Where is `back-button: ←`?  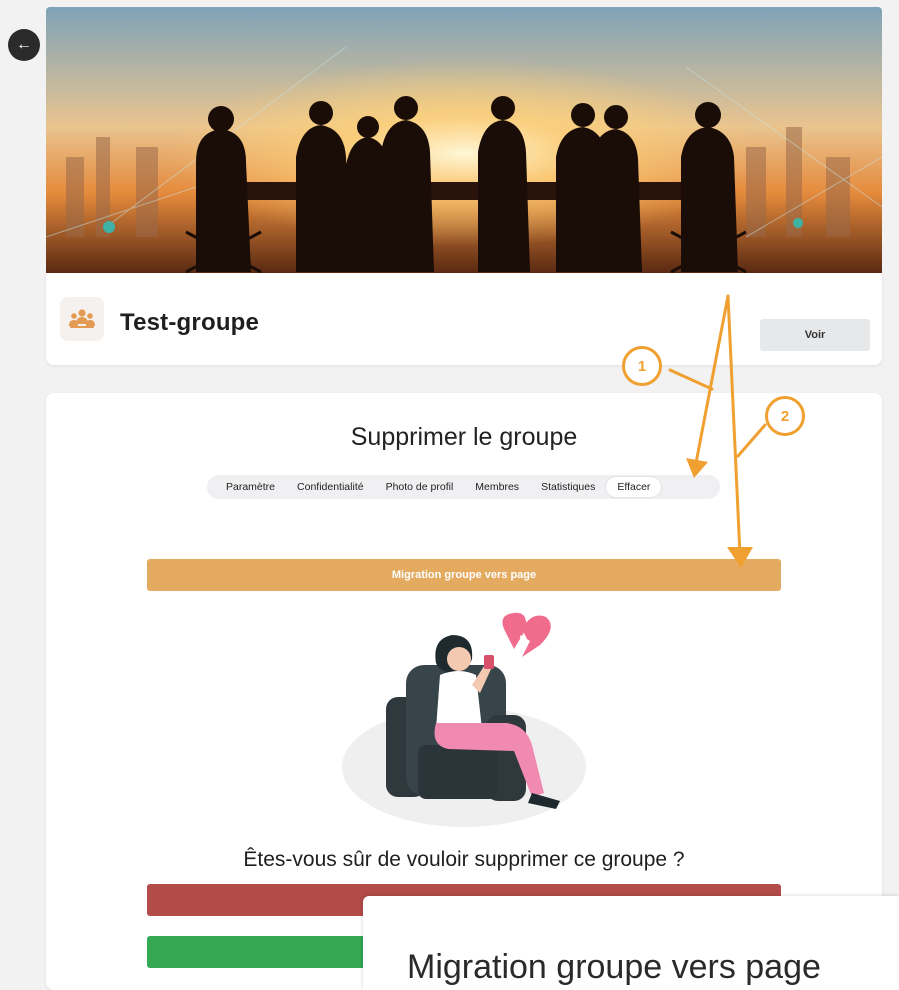 back-button: ← is located at coordinates (24, 45).